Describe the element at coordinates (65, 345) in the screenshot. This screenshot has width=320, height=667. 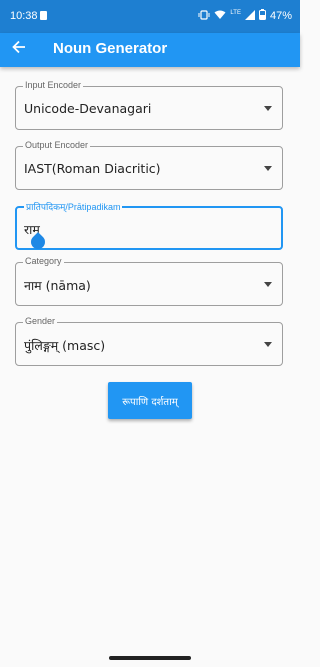
I see `gender-value: पुंलिङ्गम् (masc)` at that location.